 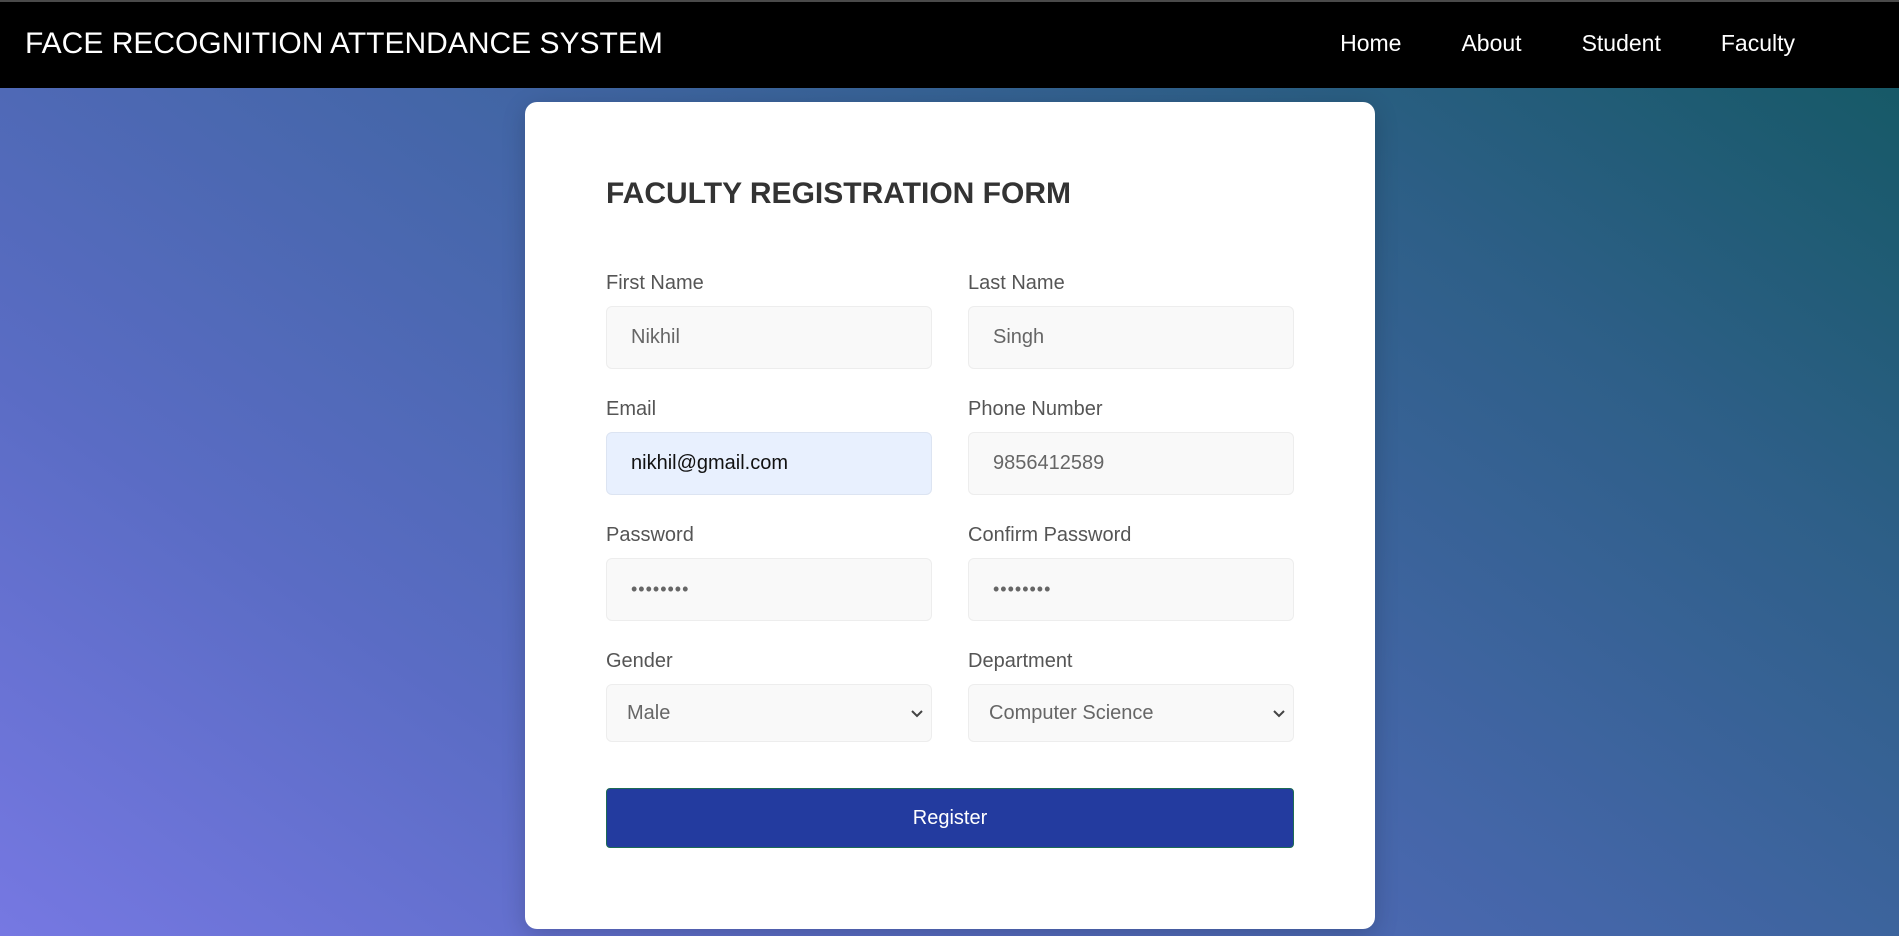 I want to click on phone-input, so click(x=1131, y=463).